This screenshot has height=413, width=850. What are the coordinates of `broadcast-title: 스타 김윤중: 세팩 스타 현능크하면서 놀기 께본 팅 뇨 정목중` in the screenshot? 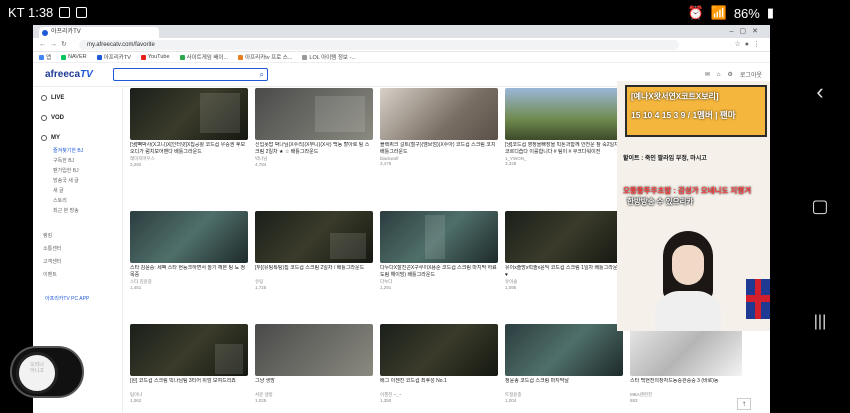 It's located at (189, 271).